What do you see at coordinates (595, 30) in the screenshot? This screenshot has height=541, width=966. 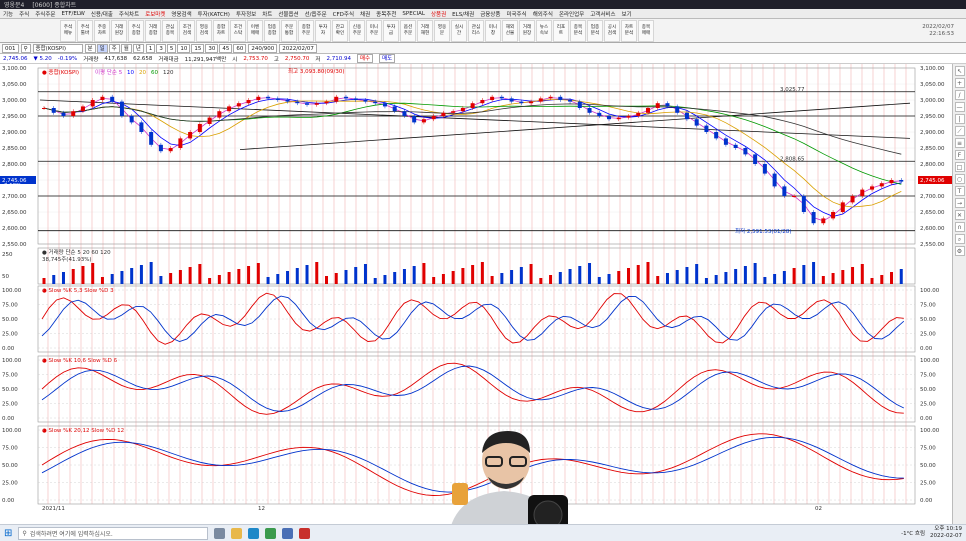 I see `toolbar-button-31: 업종 분석` at bounding box center [595, 30].